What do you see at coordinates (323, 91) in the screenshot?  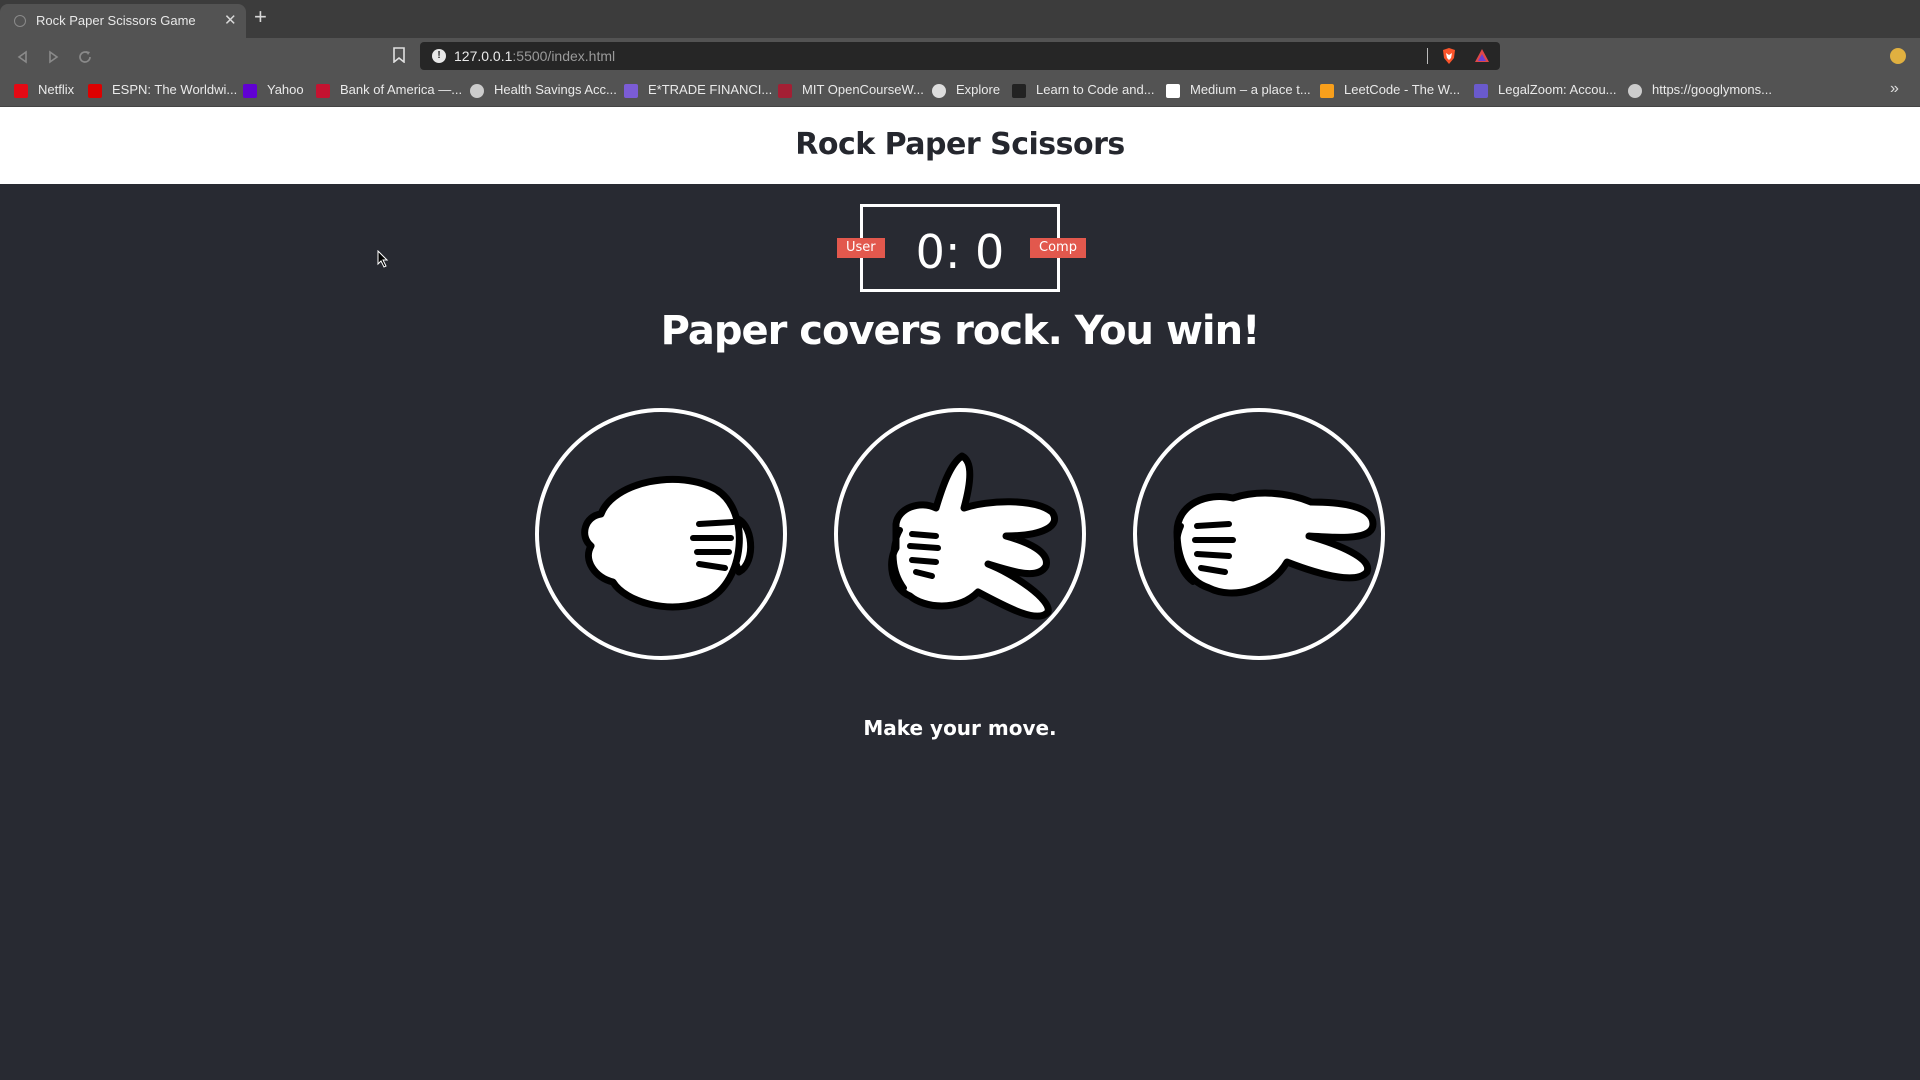 I see `bofa-icon` at bounding box center [323, 91].